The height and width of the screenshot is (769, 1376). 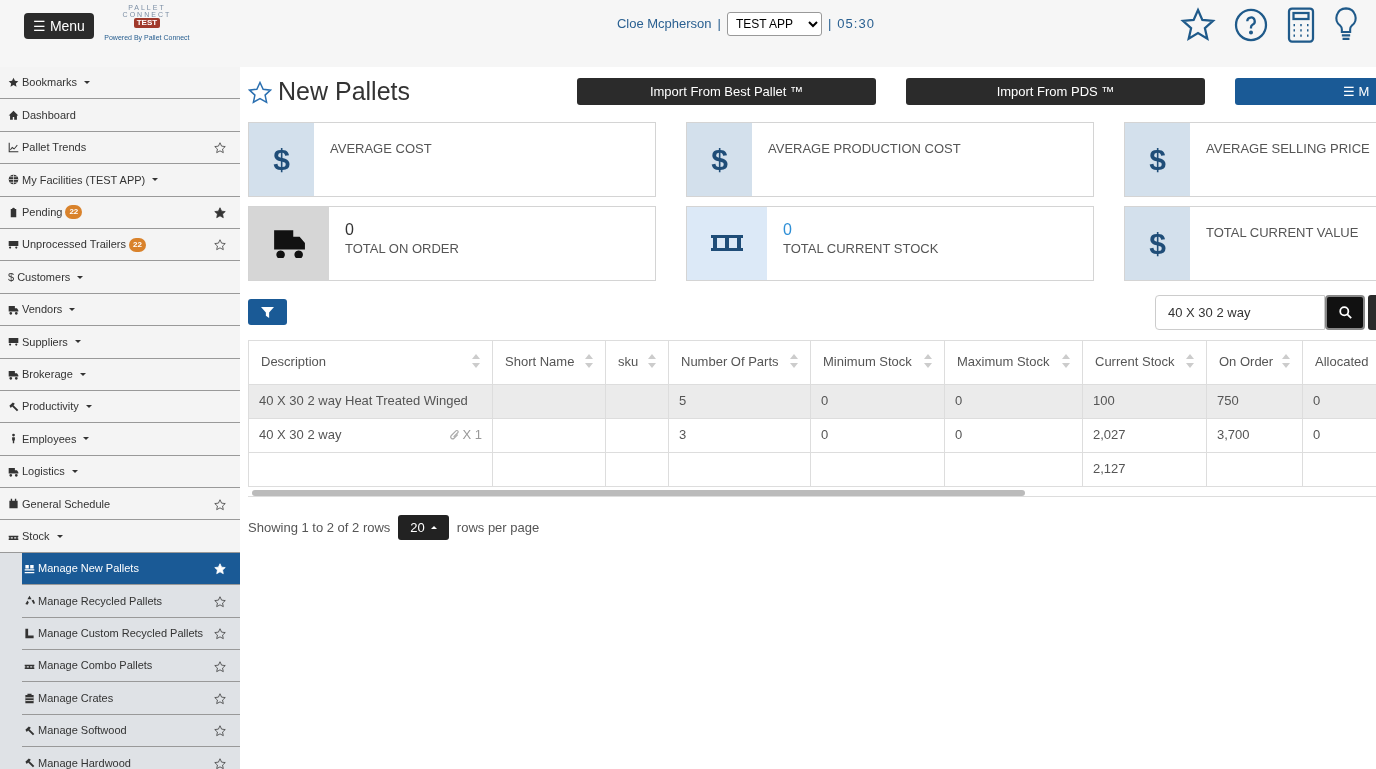 What do you see at coordinates (774, 24) in the screenshot?
I see `app-select: TEST APP` at bounding box center [774, 24].